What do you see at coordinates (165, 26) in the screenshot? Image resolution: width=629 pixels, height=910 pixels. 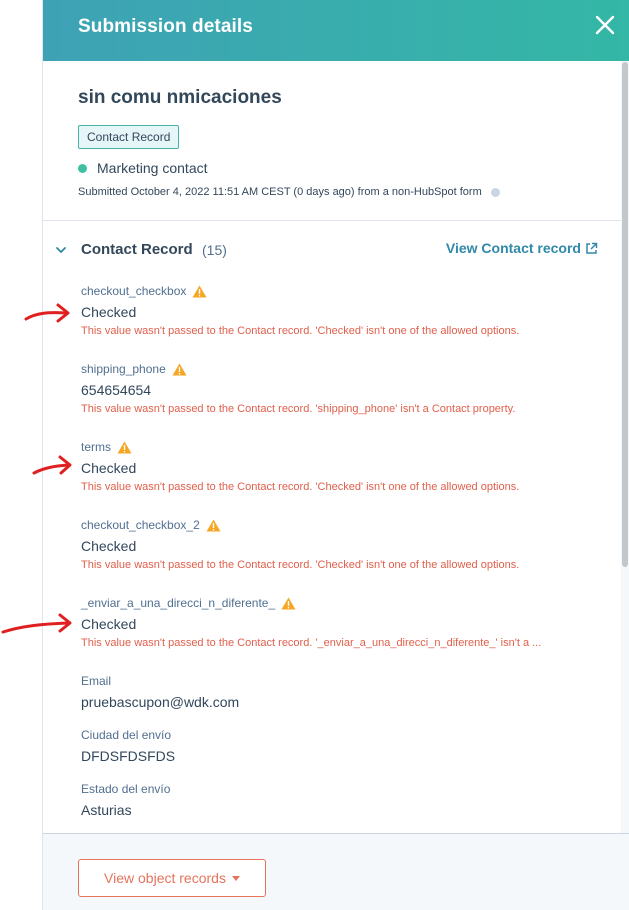 I see `panel-title: Submission details` at bounding box center [165, 26].